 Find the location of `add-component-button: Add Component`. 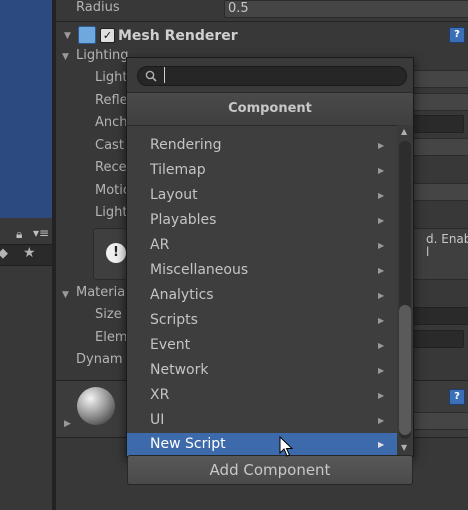

add-component-button: Add Component is located at coordinates (270, 470).